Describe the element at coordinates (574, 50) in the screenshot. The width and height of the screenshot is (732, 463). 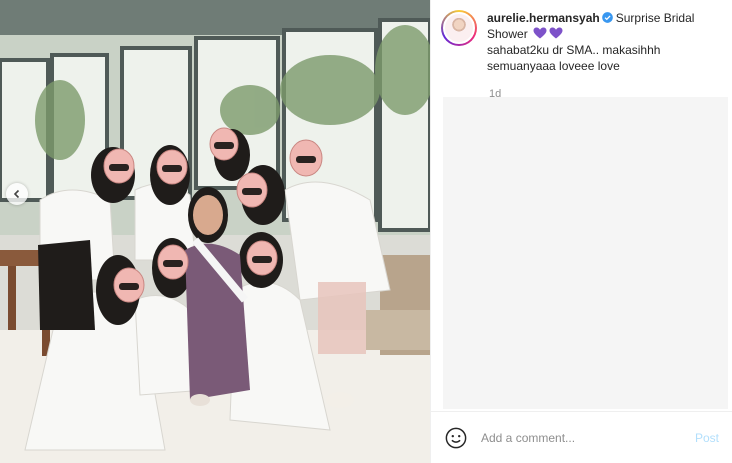
I see `caption-line: sahabat2ku dr SMA.. makasihhh` at that location.